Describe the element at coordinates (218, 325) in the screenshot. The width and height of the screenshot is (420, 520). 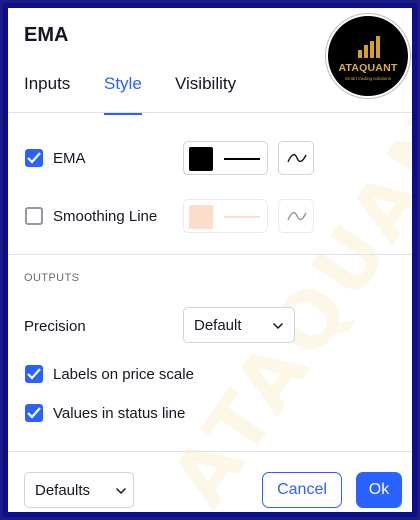
I see `precision-value: Default` at that location.